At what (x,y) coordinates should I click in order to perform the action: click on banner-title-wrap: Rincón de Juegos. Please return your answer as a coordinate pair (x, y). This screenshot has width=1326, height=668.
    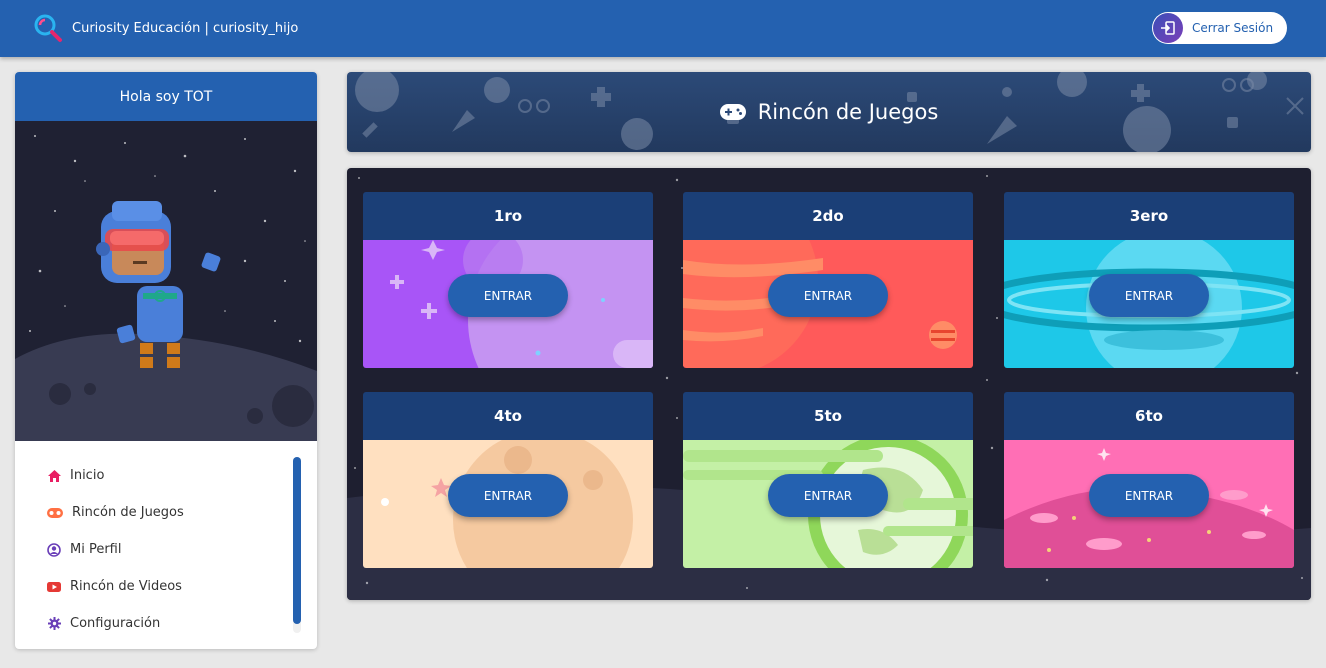
    Looking at the image, I should click on (829, 112).